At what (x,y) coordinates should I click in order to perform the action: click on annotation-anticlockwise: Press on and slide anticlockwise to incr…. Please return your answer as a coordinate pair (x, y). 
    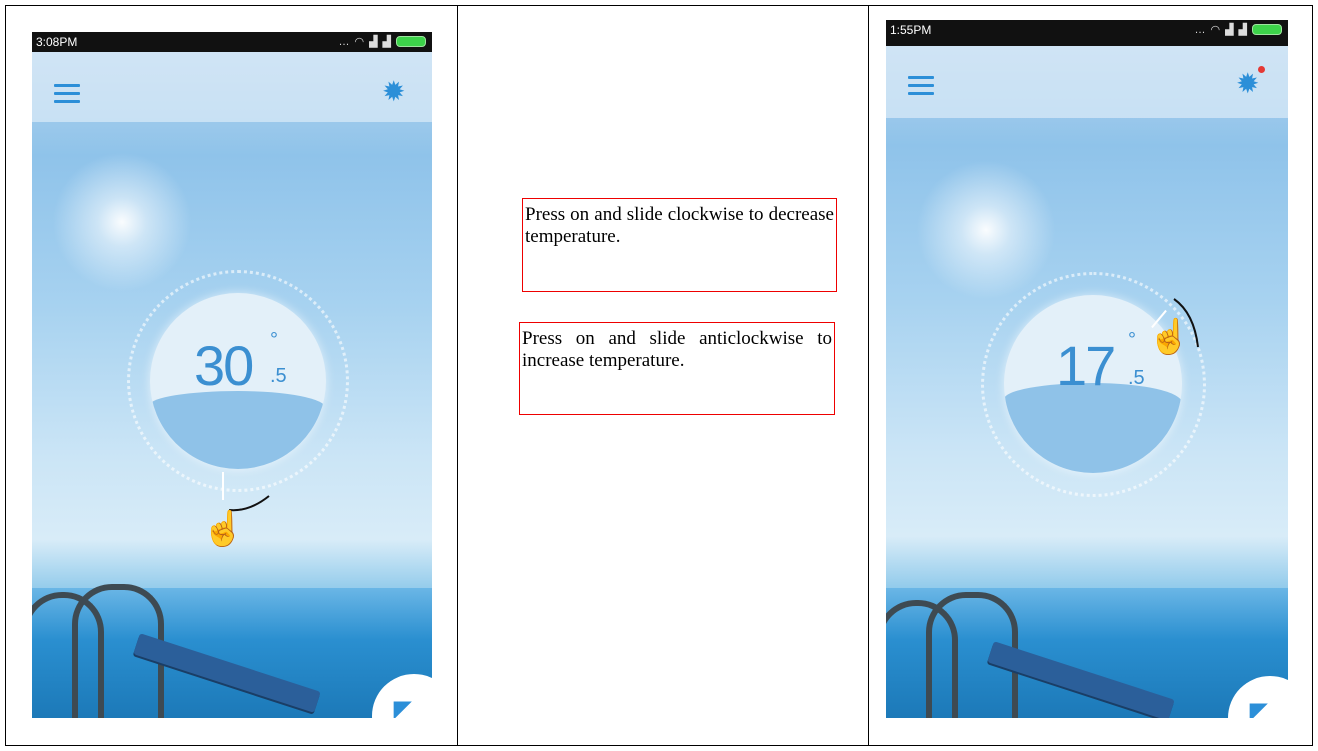
    Looking at the image, I should click on (677, 368).